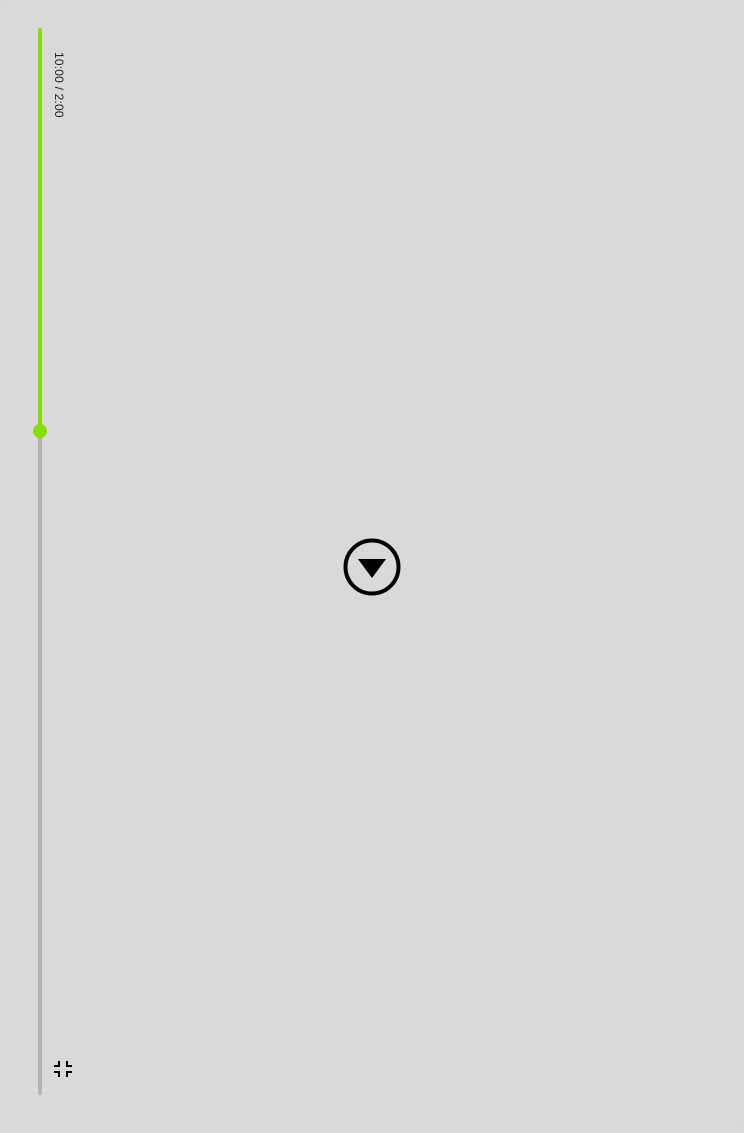 This screenshot has height=1133, width=744. I want to click on progress-fill, so click(40, 229).